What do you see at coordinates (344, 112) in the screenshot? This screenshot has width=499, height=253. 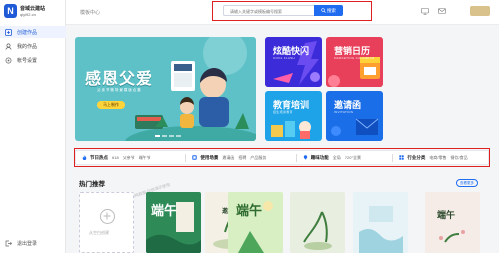 I see `promo-card-subtitle: INVITATION` at bounding box center [344, 112].